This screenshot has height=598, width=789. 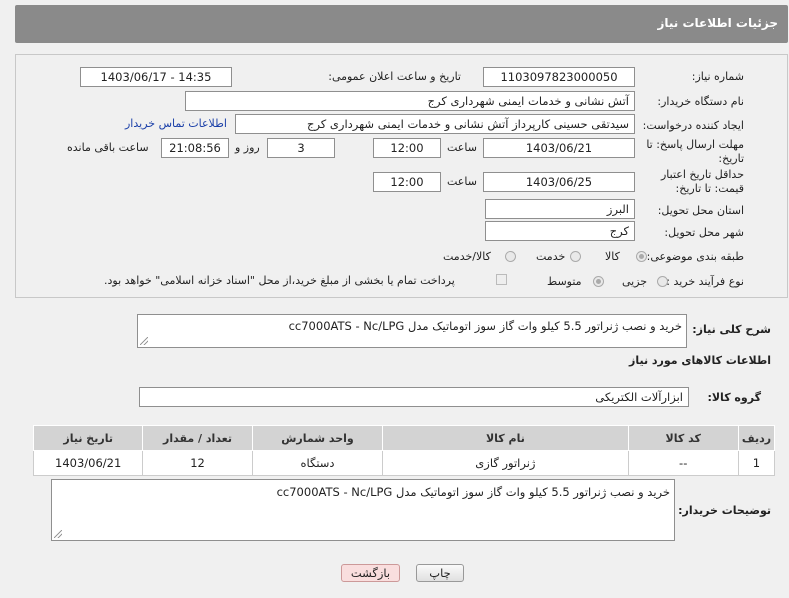 I want to click on back-button: بازگشت, so click(x=370, y=573).